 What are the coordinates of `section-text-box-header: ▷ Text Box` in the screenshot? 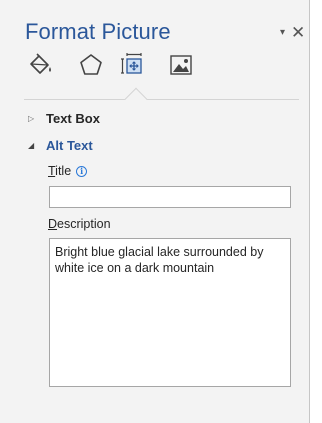 It's located at (64, 118).